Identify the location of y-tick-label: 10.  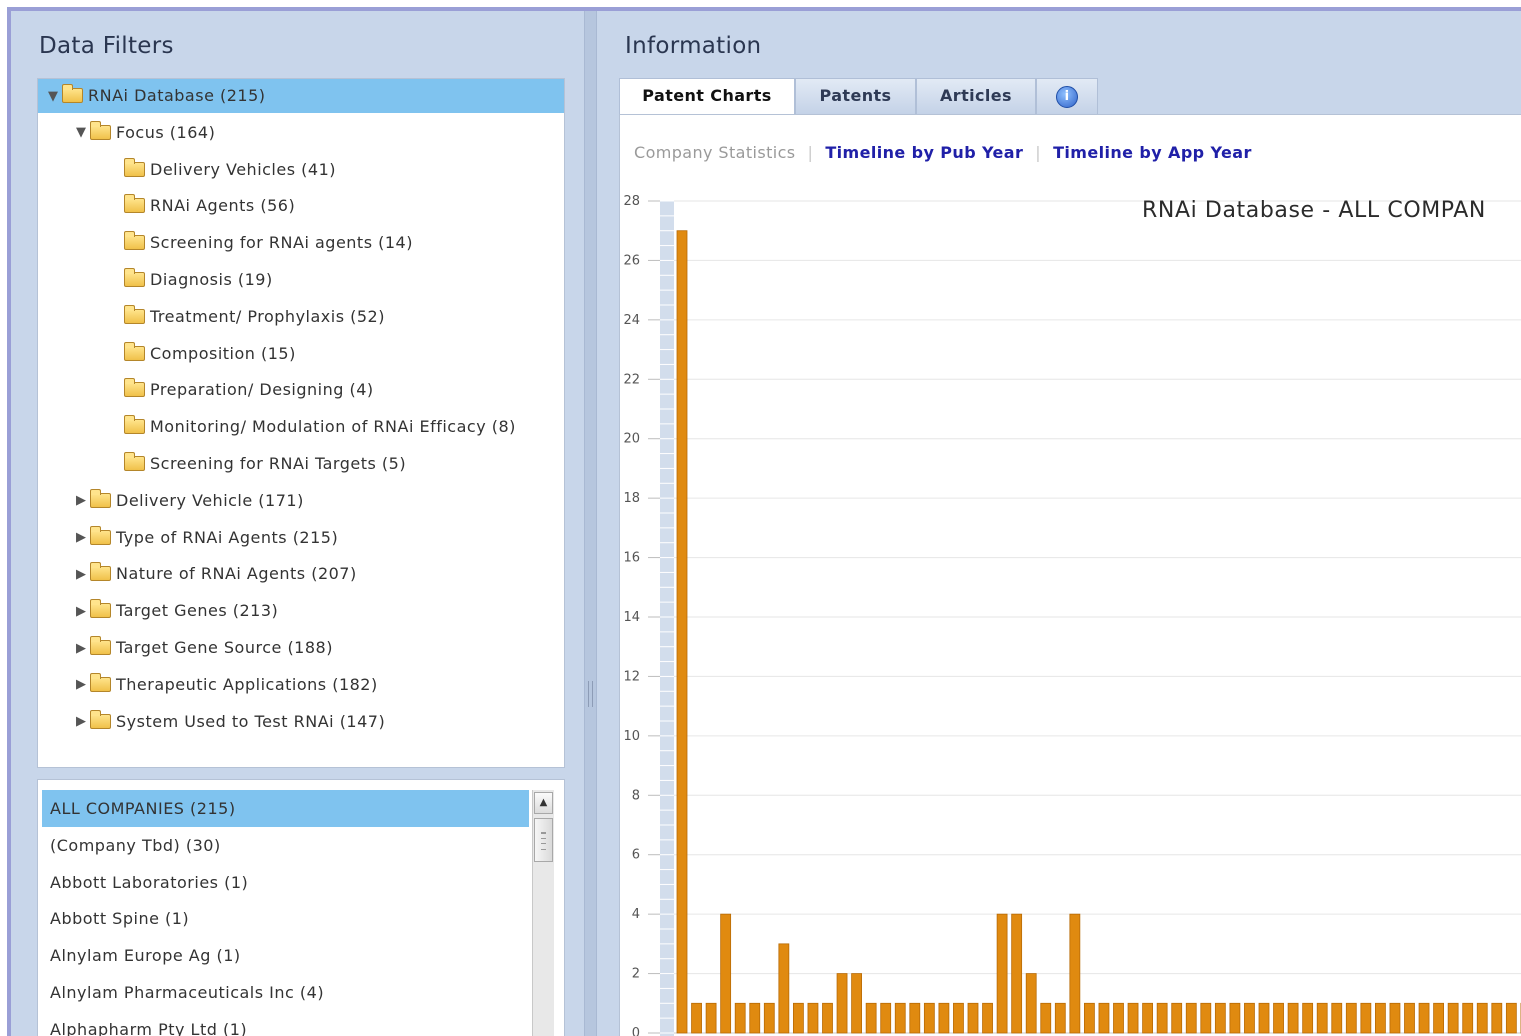
(631, 736).